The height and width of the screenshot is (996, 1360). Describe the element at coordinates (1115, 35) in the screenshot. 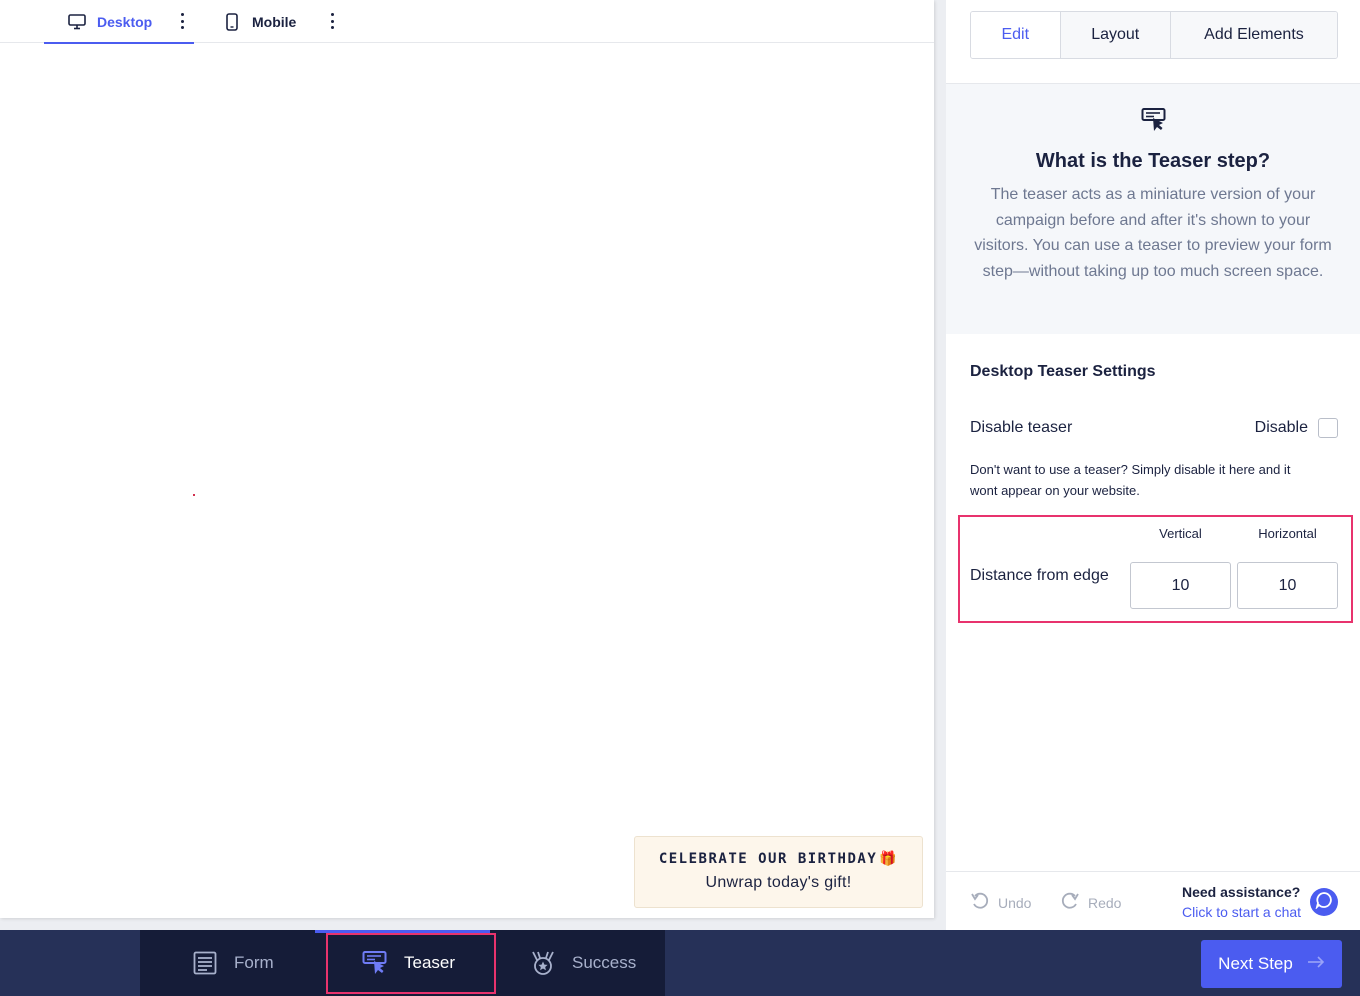

I see `tab-layout: Layout` at that location.